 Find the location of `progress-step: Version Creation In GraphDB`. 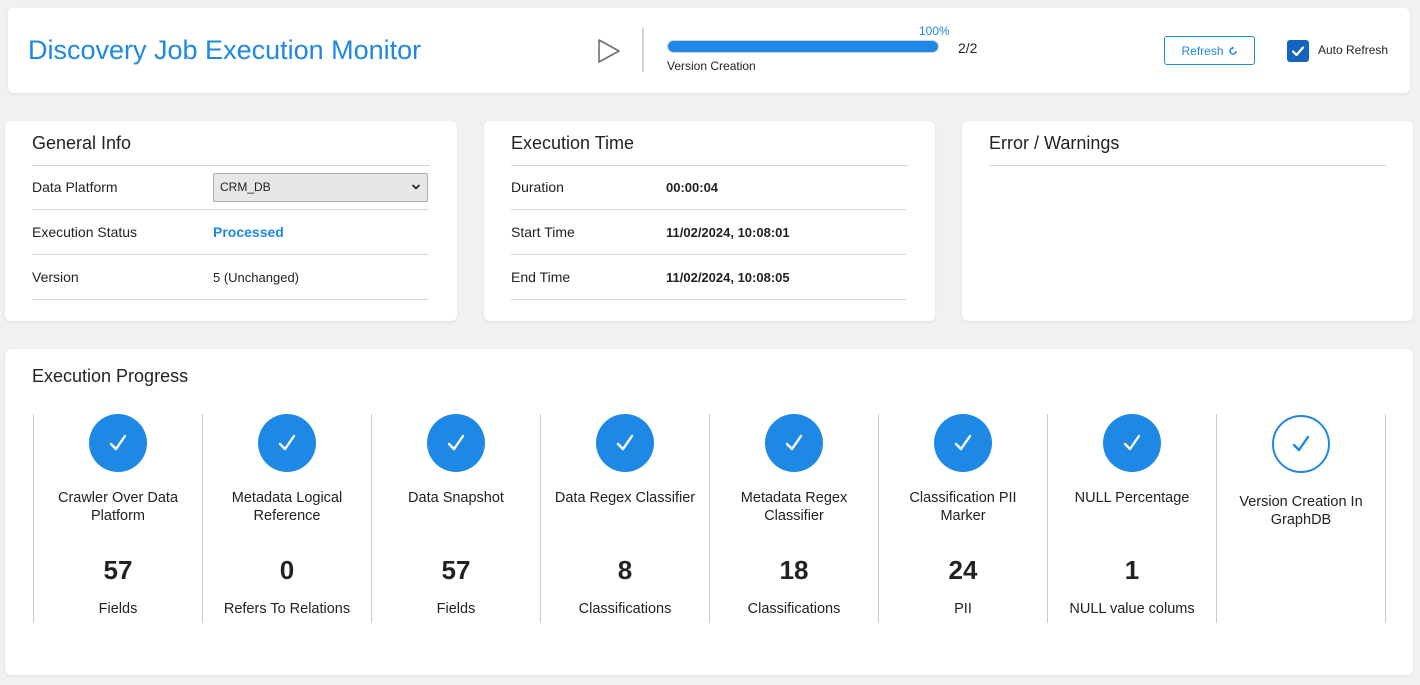

progress-step: Version Creation In GraphDB is located at coordinates (1301, 518).